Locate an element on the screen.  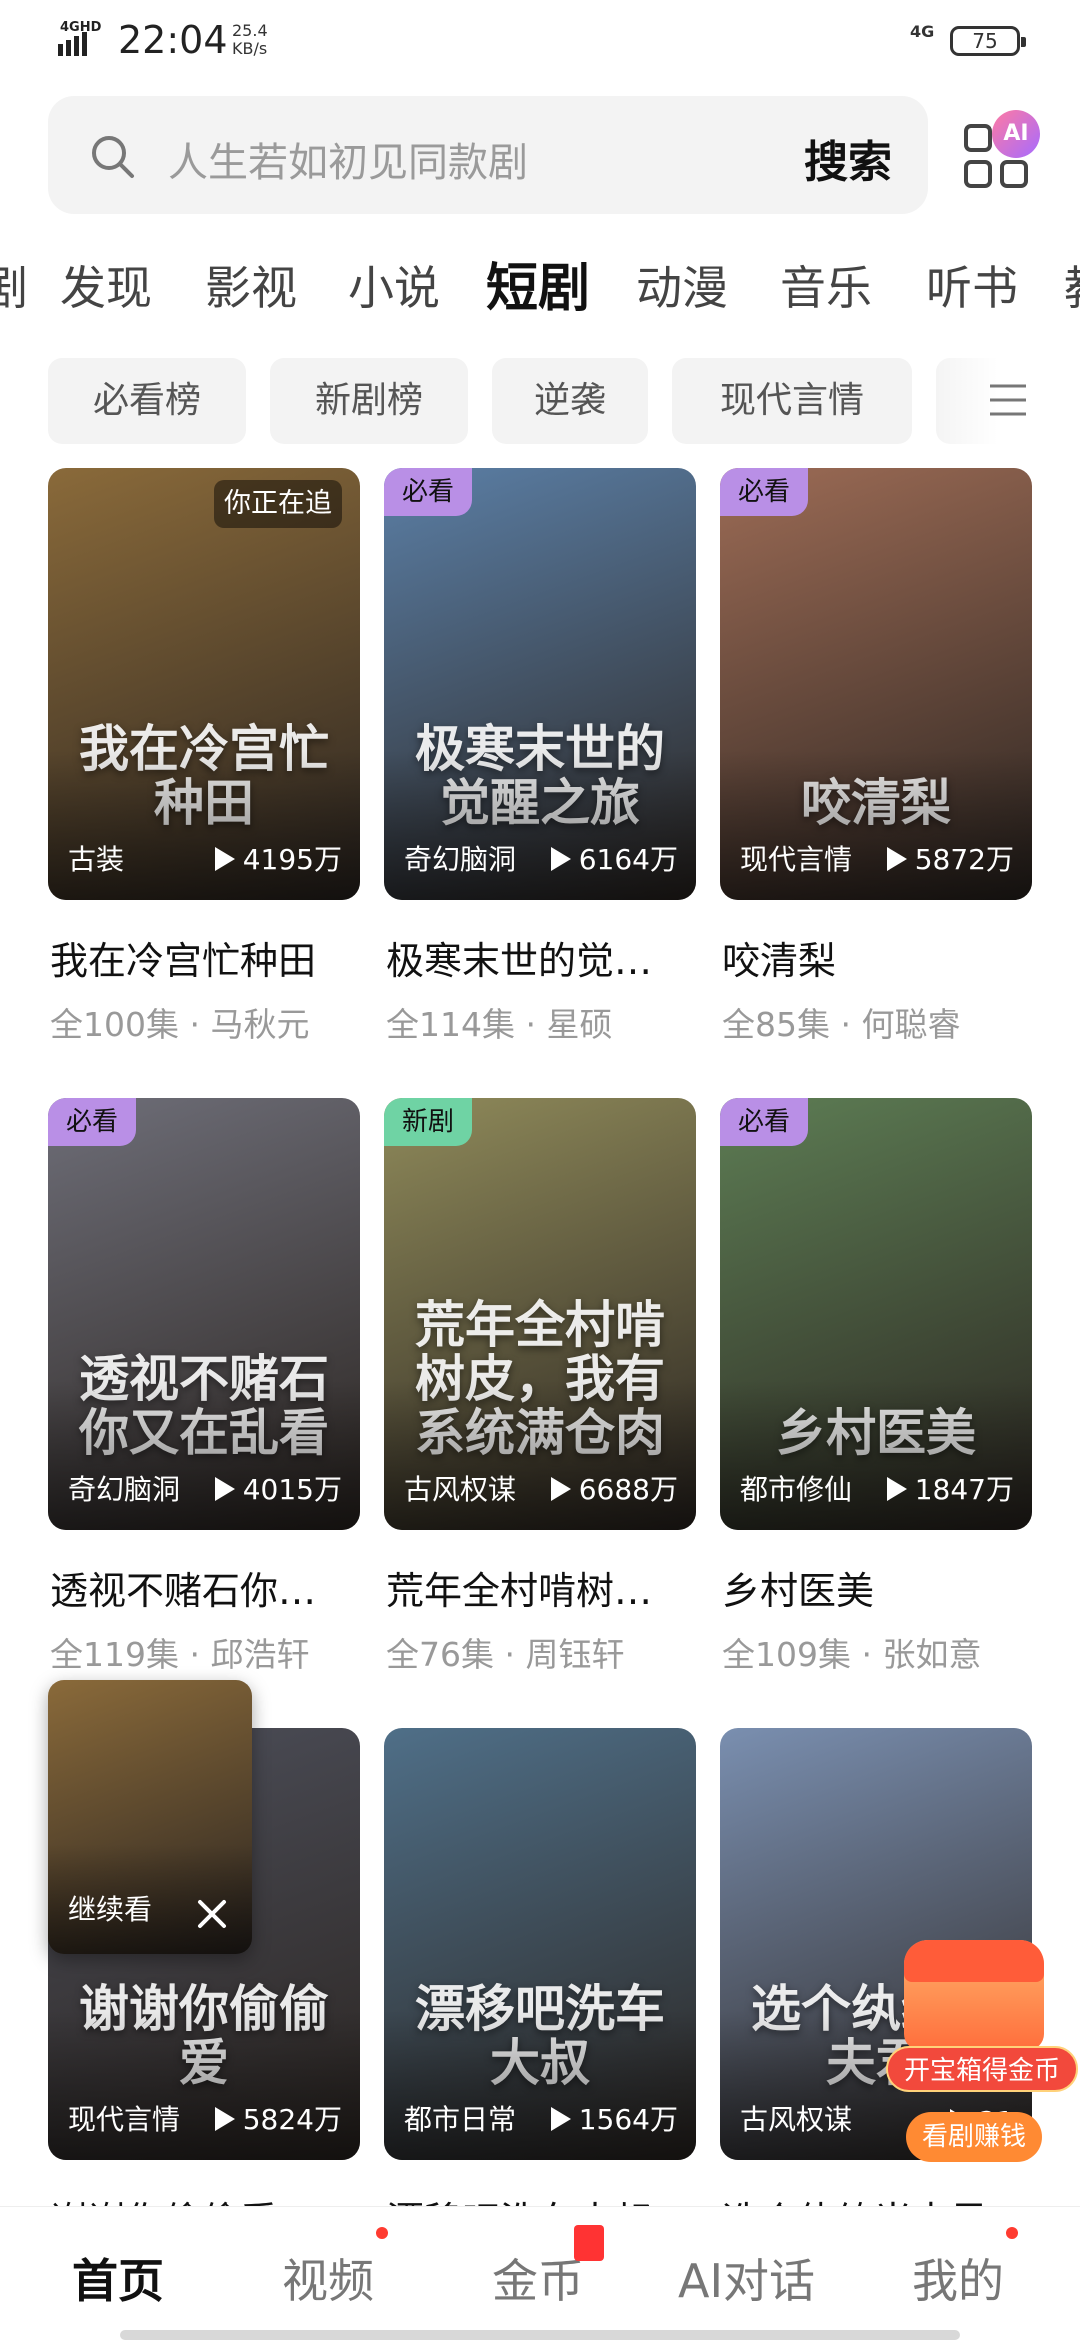
chip-new-drama: 新剧榜 is located at coordinates (369, 401).